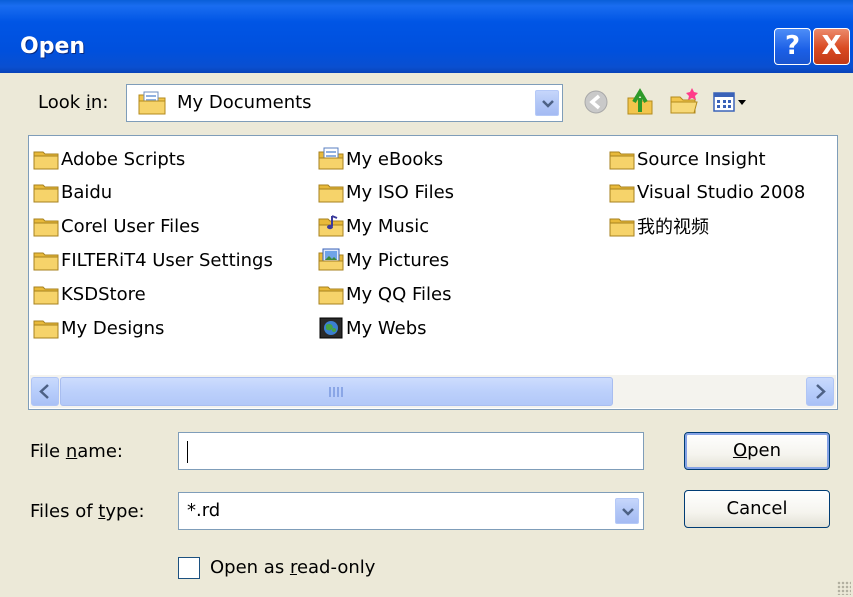 The height and width of the screenshot is (597, 853). I want to click on list-item: My eBooks, so click(380, 159).